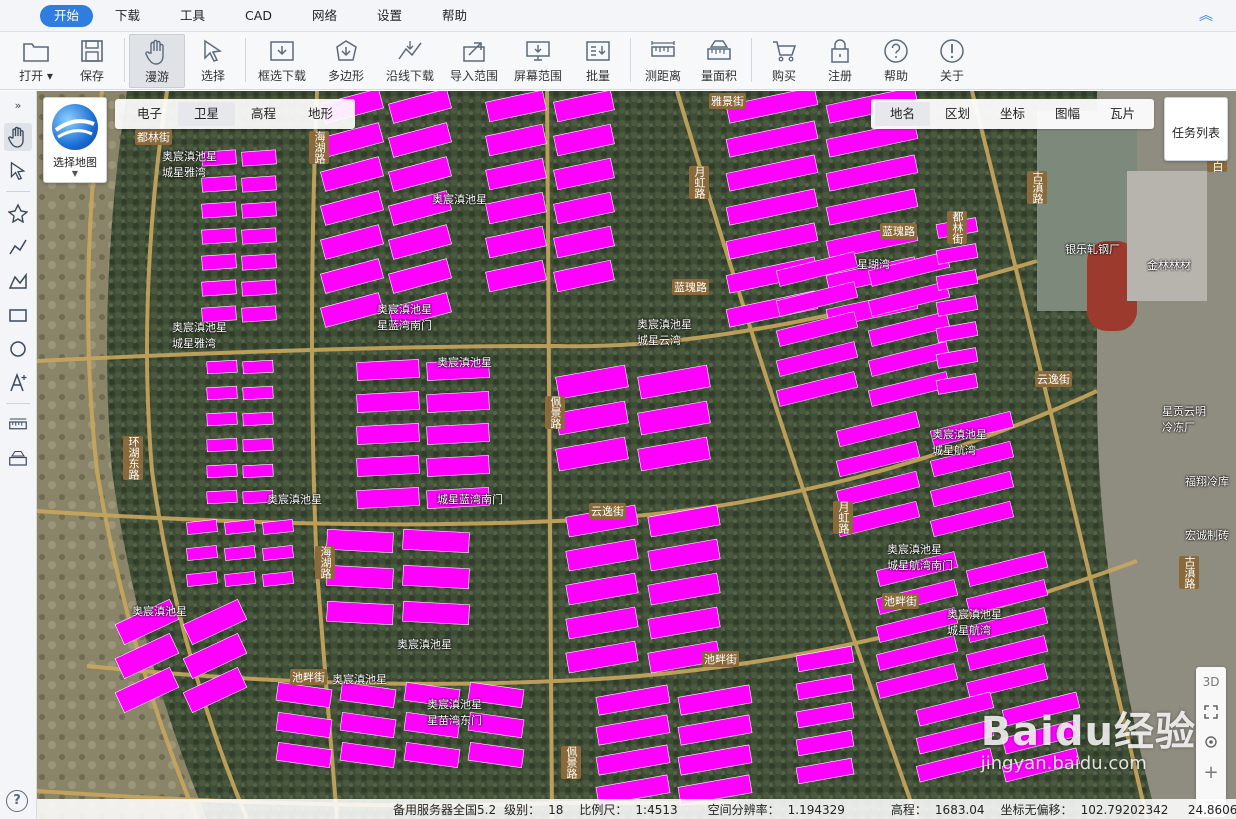 This screenshot has height=819, width=1236. Describe the element at coordinates (18, 213) in the screenshot. I see `draw-point-icon` at that location.